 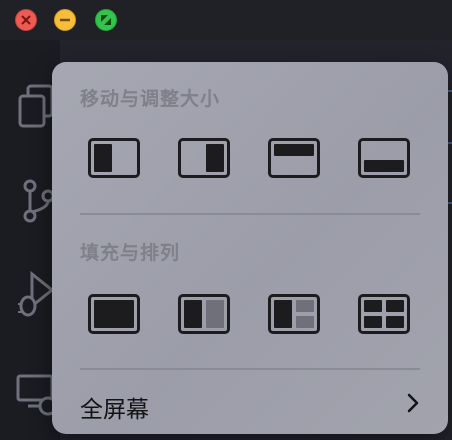 What do you see at coordinates (204, 314) in the screenshot?
I see `arrange-split-button` at bounding box center [204, 314].